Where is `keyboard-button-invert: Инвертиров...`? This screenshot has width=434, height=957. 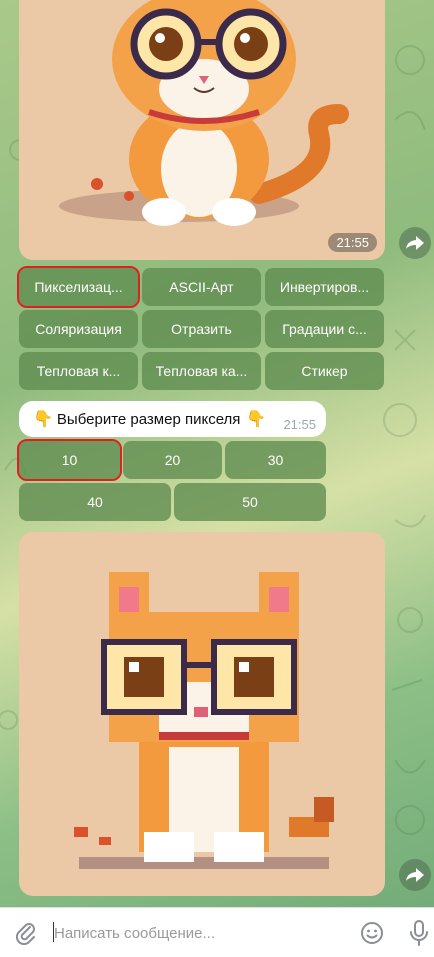 keyboard-button-invert: Инвертиров... is located at coordinates (324, 287).